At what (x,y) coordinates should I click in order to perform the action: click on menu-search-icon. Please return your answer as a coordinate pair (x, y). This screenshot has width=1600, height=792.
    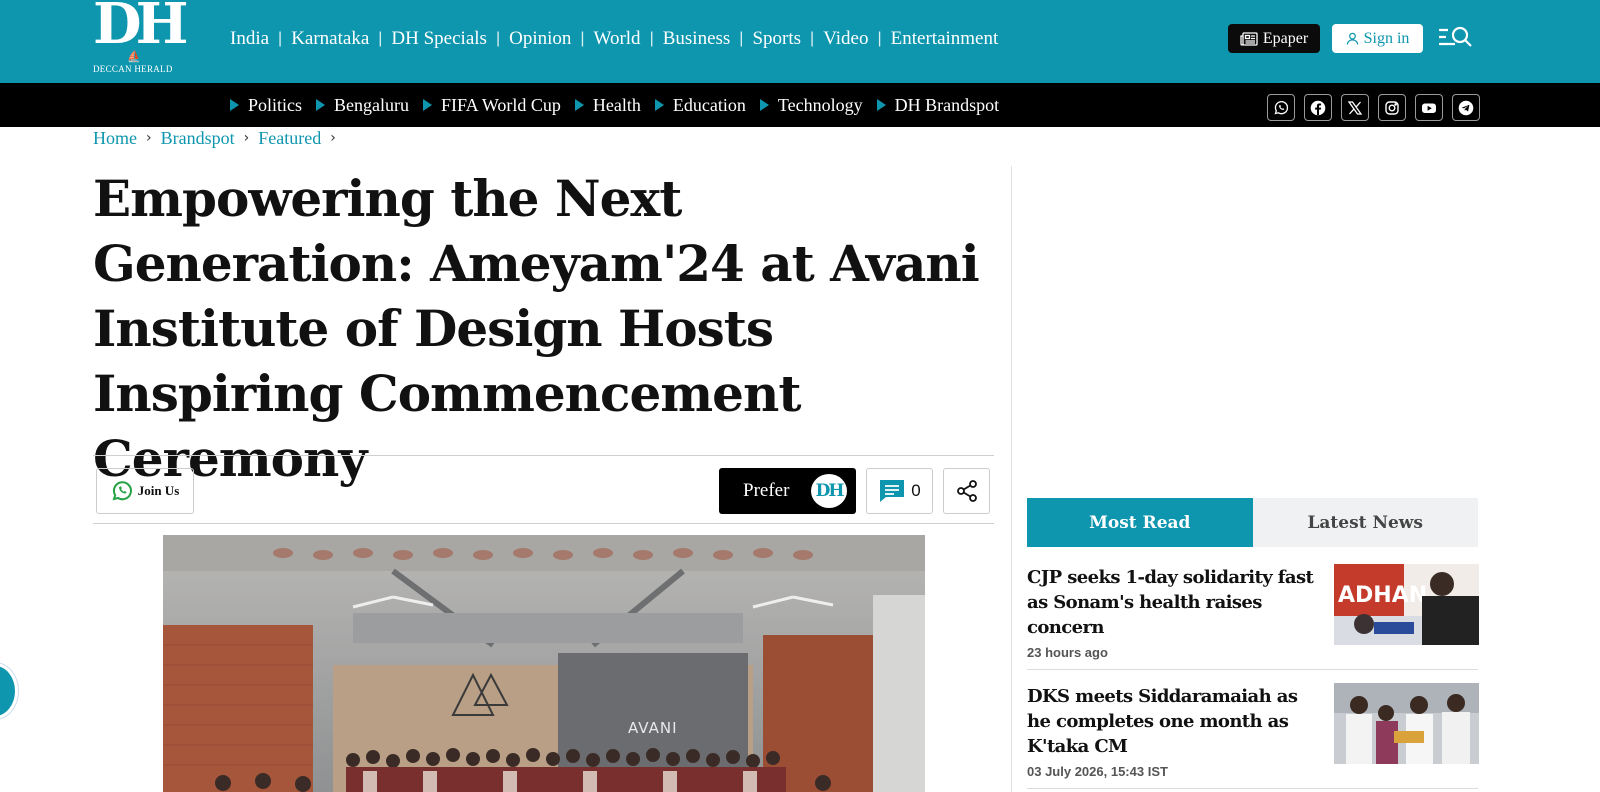
    Looking at the image, I should click on (1455, 38).